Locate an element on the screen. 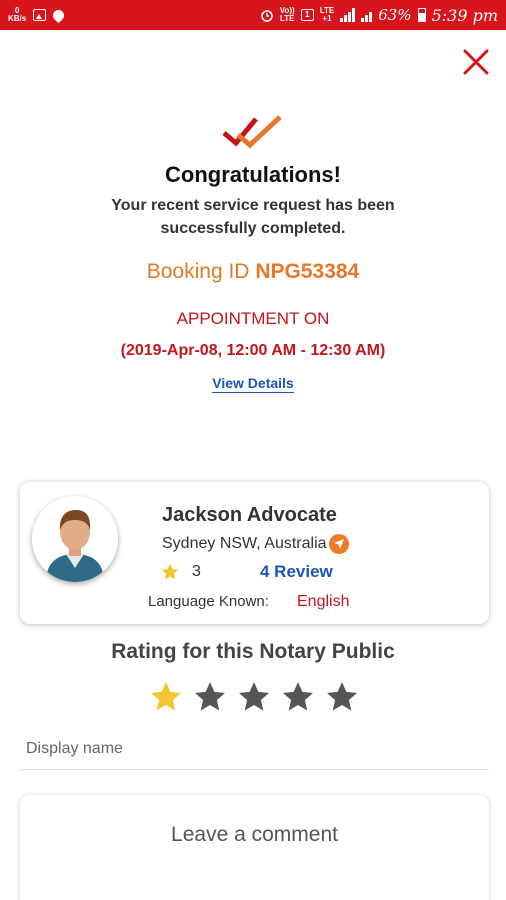 This screenshot has height=900, width=506. star-rating-input is located at coordinates (254, 697).